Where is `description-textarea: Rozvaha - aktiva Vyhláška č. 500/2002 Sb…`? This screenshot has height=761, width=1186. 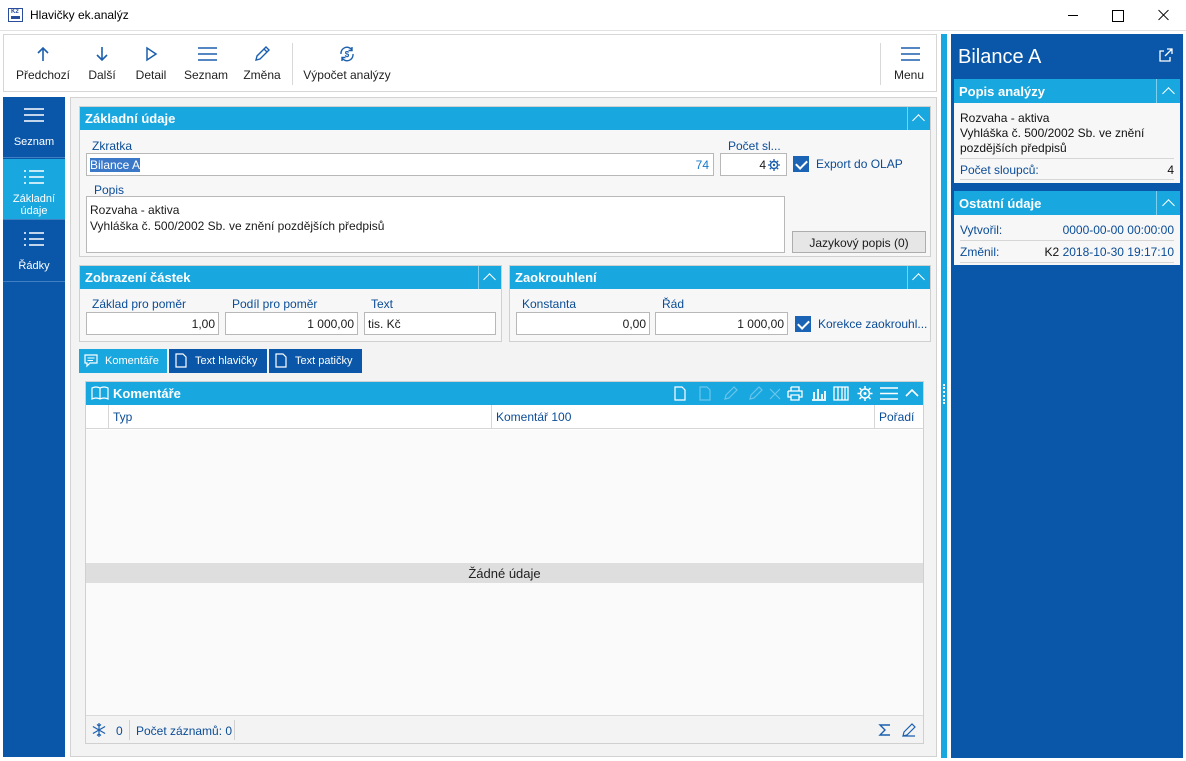 description-textarea: Rozvaha - aktiva Vyhláška č. 500/2002 Sb… is located at coordinates (435, 224).